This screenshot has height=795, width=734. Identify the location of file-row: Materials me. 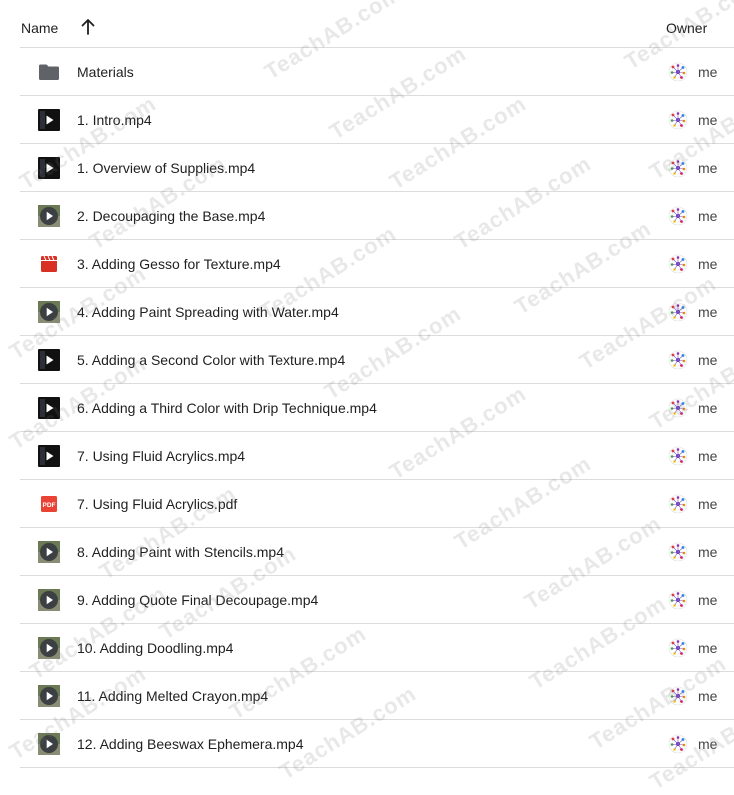
(377, 72).